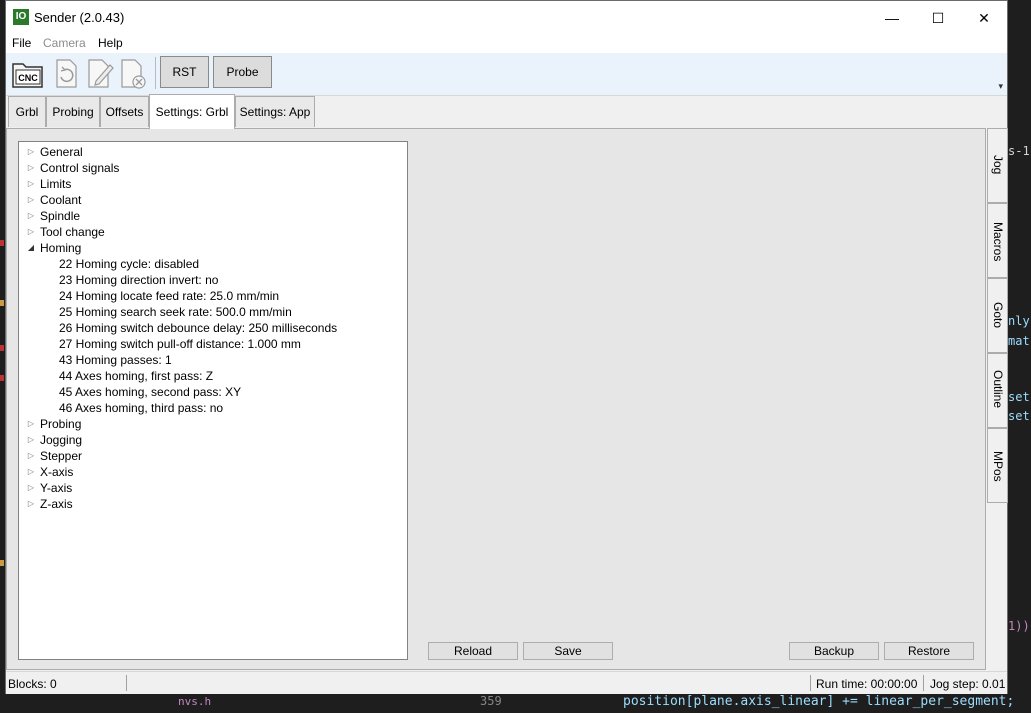 This screenshot has width=1031, height=713. I want to click on edit-file-icon, so click(100, 73).